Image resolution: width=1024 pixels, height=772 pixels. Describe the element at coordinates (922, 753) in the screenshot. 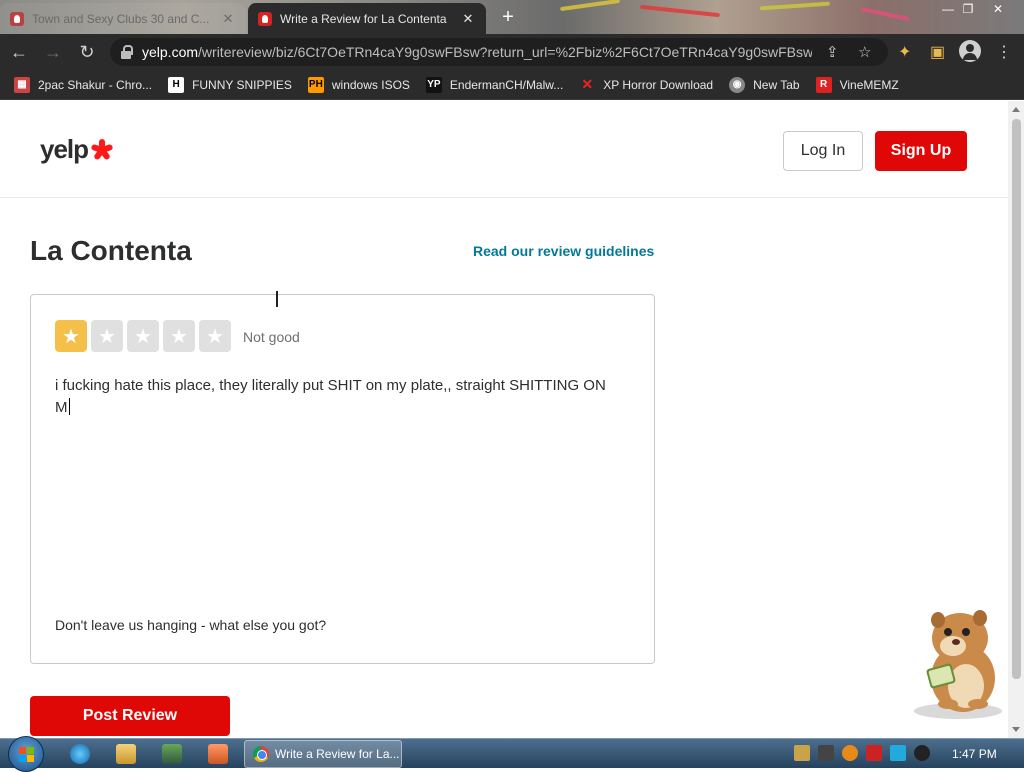

I see `tray-volume-icon` at that location.